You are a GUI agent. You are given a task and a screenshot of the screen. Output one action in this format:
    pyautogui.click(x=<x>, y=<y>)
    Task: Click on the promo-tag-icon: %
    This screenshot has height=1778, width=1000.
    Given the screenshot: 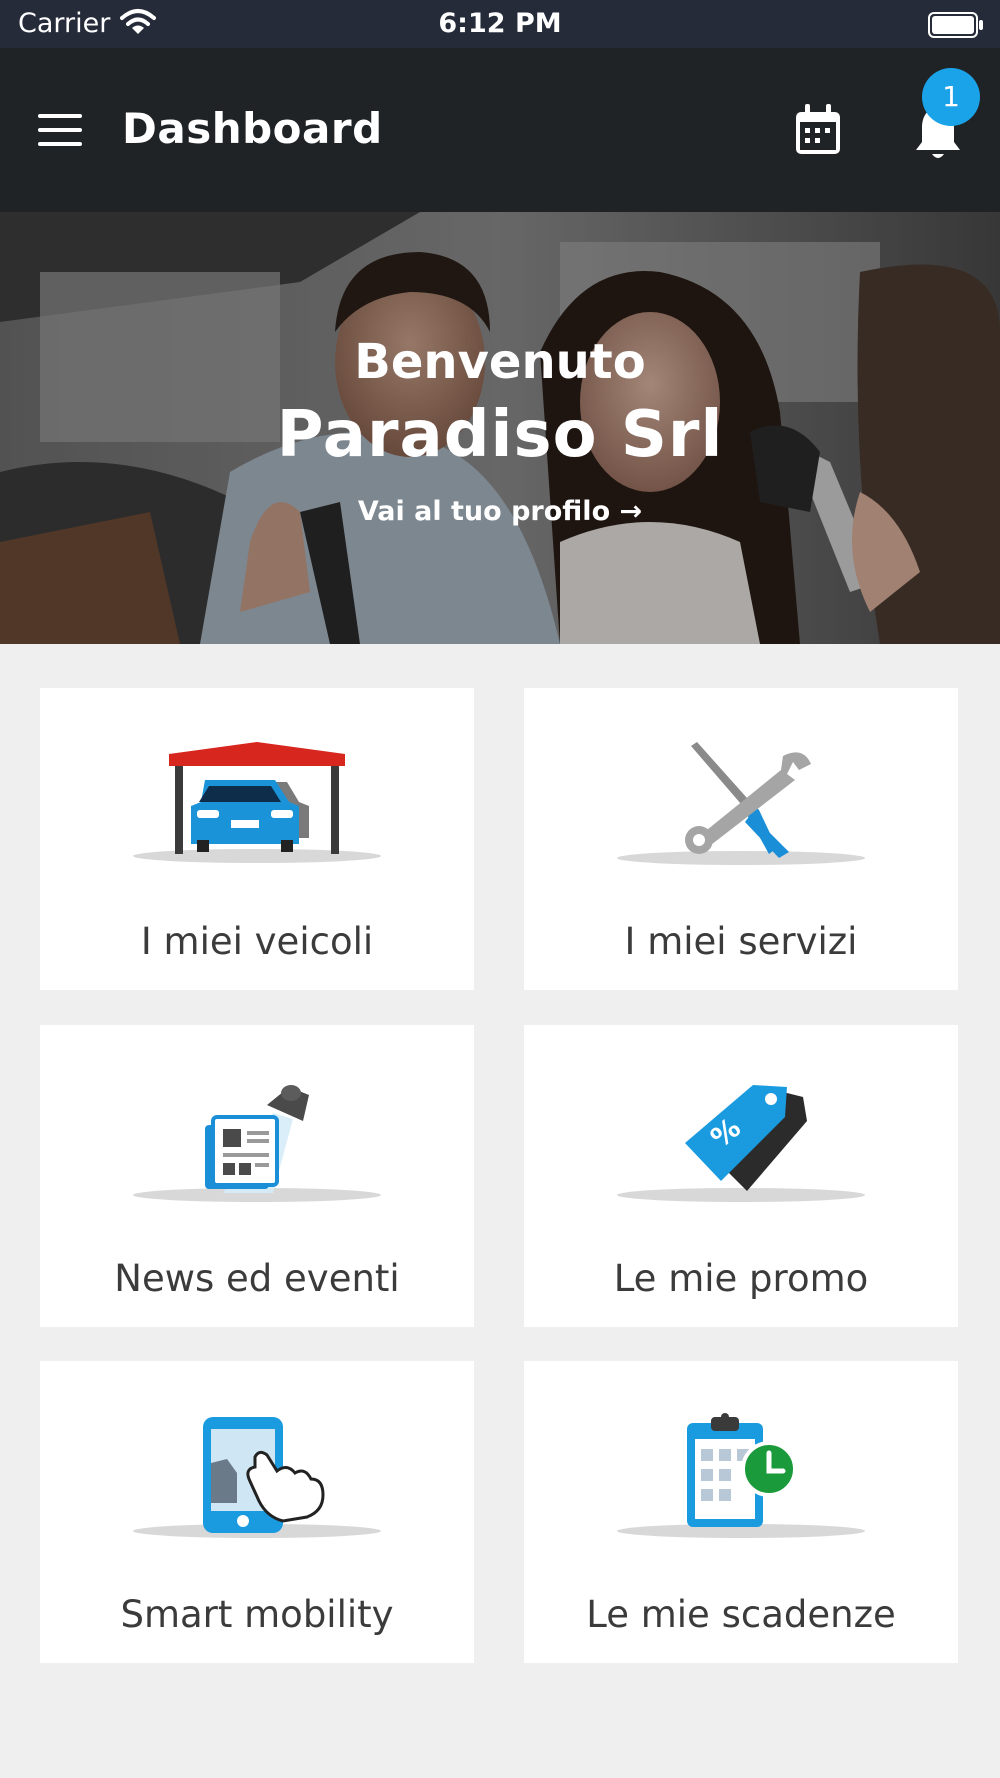 What is the action you would take?
    pyautogui.click(x=741, y=1143)
    